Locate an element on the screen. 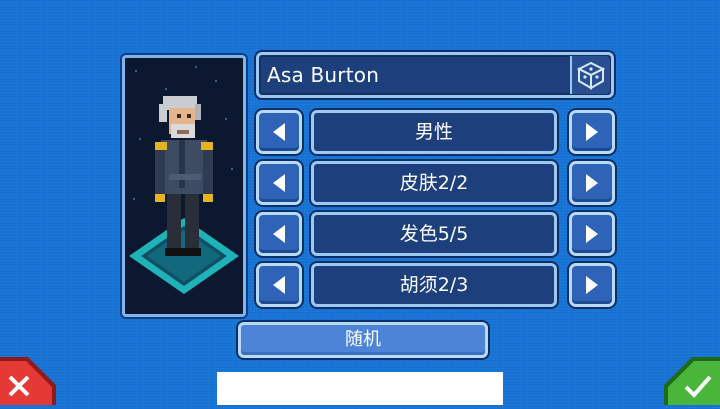 Image resolution: width=720 pixels, height=409 pixels. skin-prev-button is located at coordinates (279, 183).